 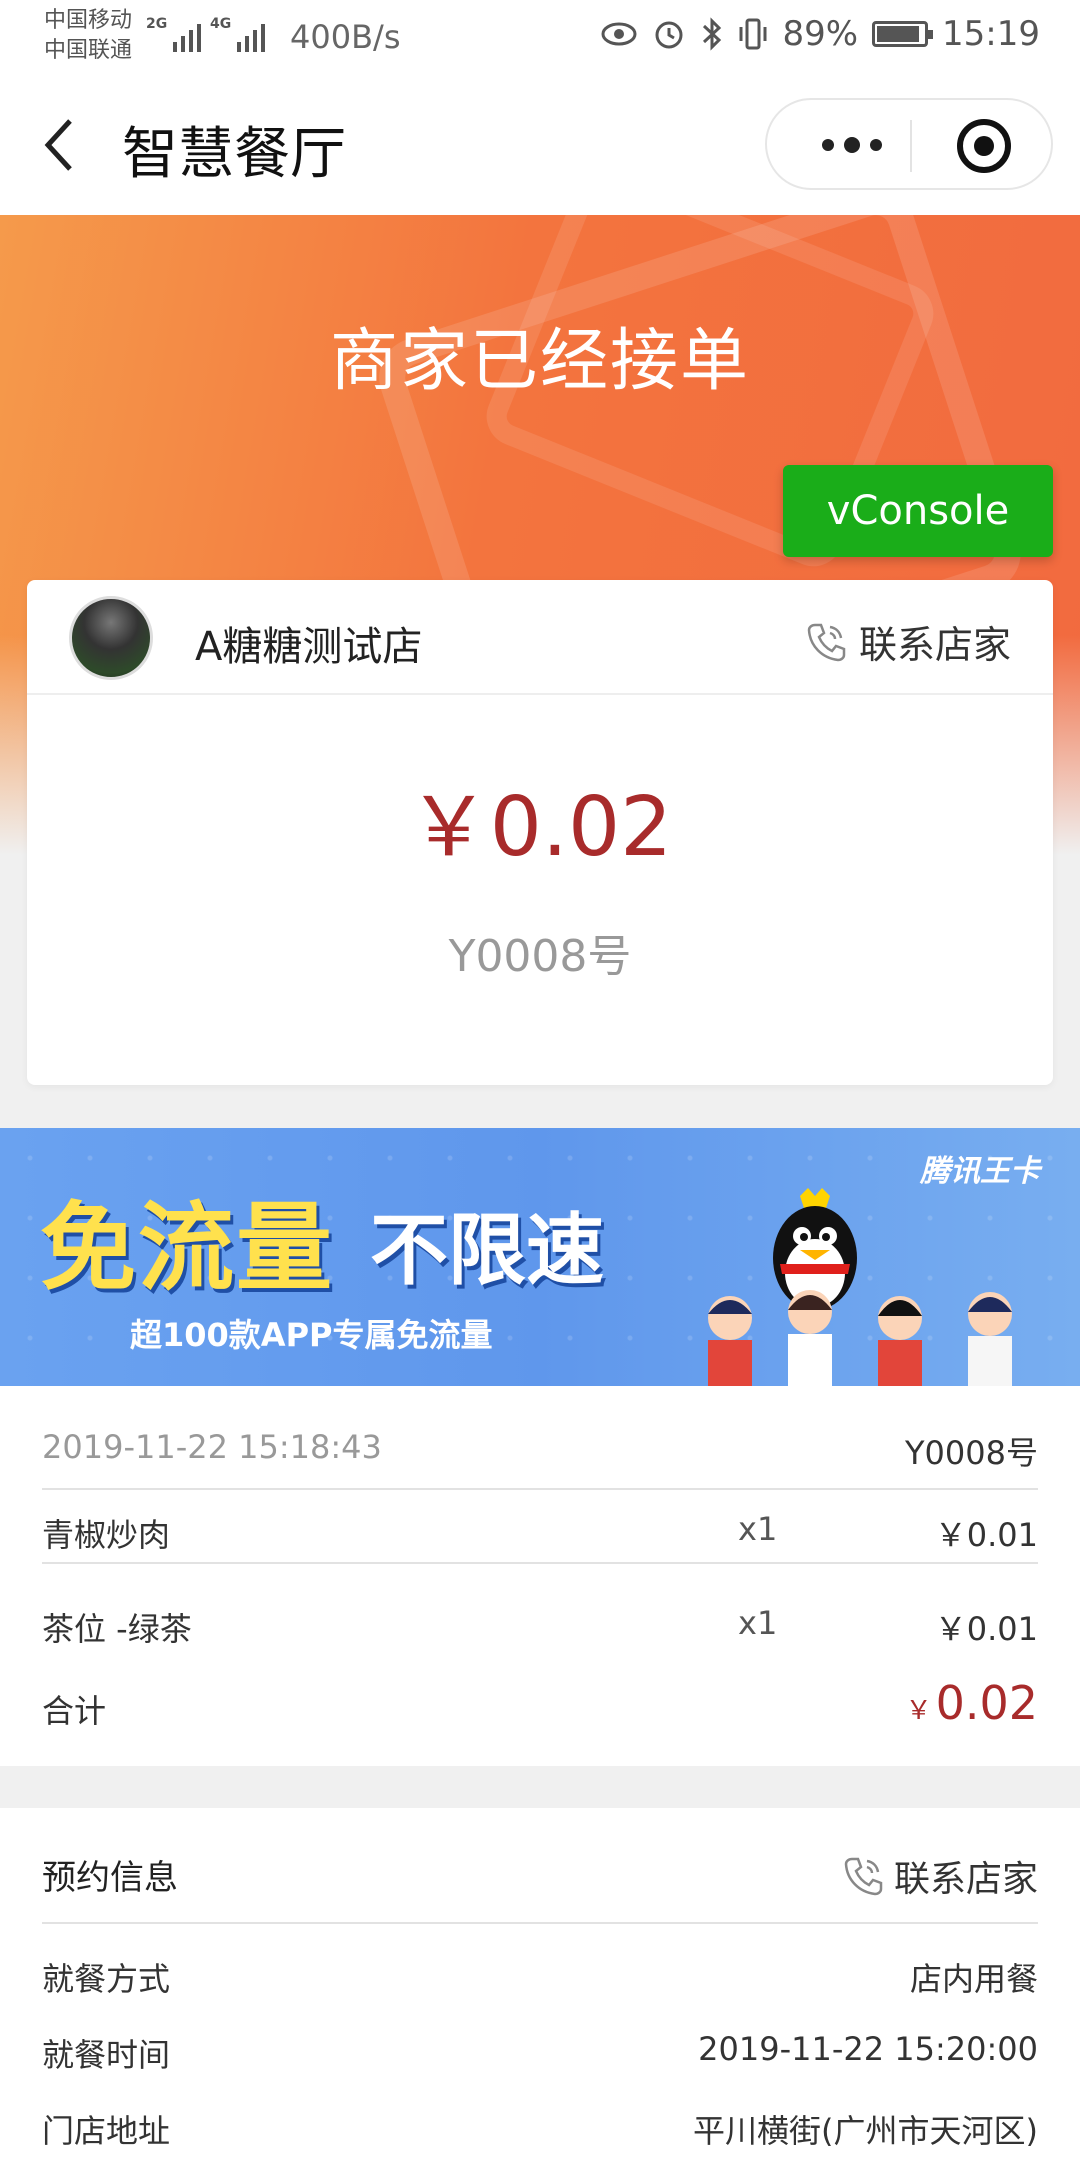 I want to click on dining-mode-label: 就餐方式, so click(x=106, y=1979).